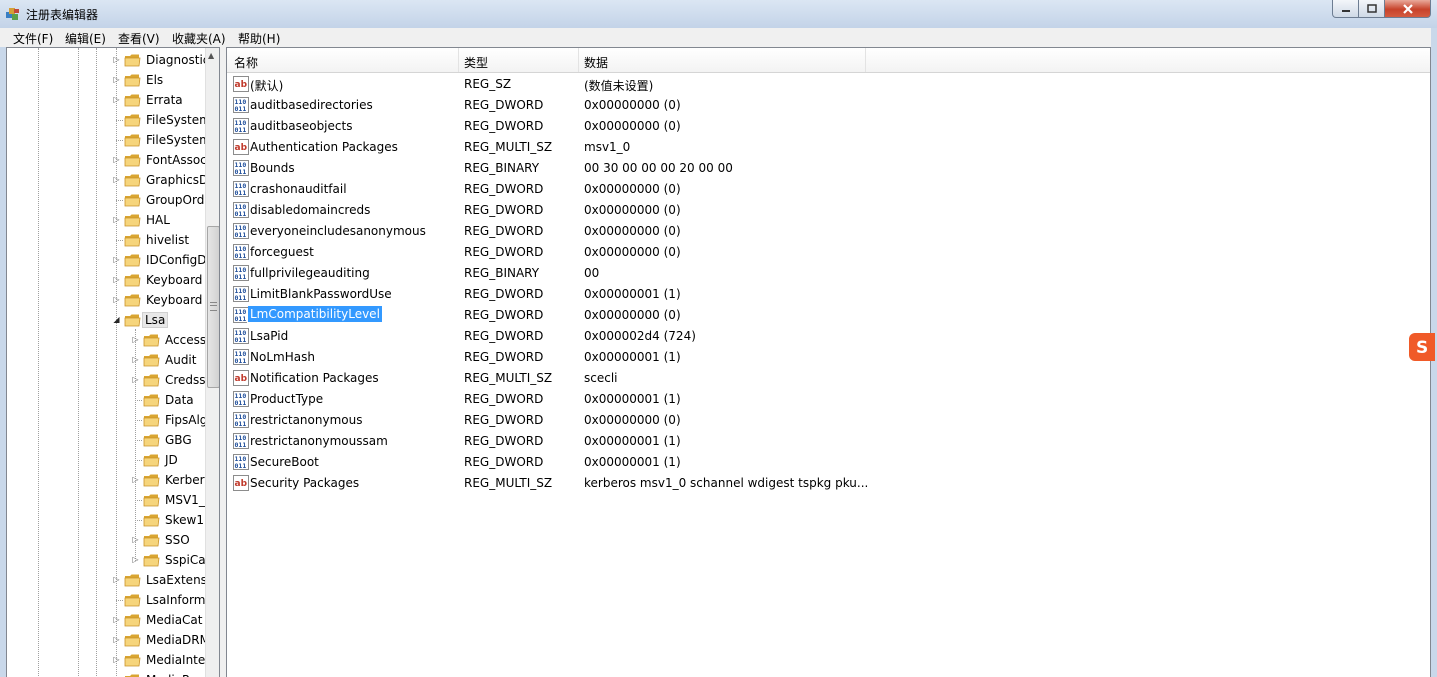 Image resolution: width=1437 pixels, height=677 pixels. What do you see at coordinates (241, 379) in the screenshot?
I see `svg-text: ab` at bounding box center [241, 379].